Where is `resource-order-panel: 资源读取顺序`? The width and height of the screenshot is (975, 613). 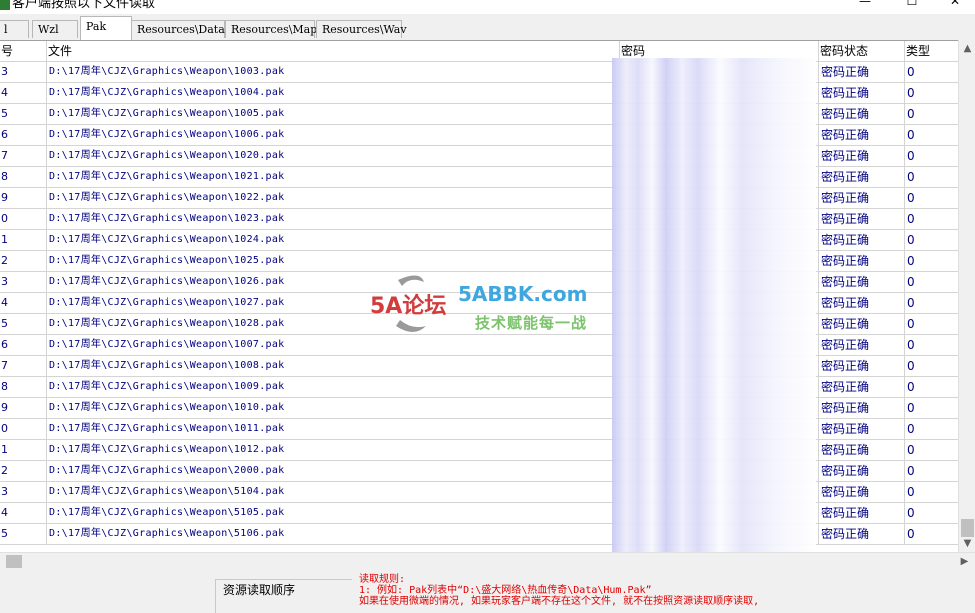
resource-order-panel: 资源读取顺序 is located at coordinates (283, 596).